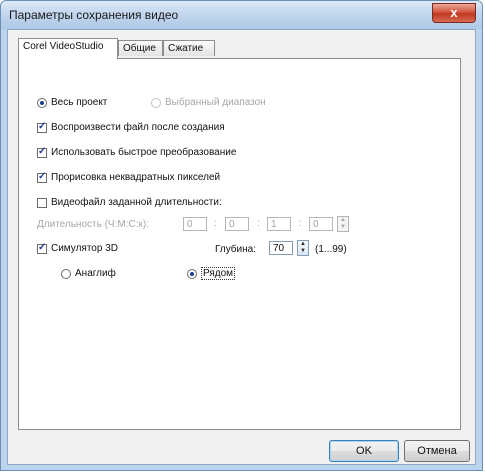 This screenshot has width=485, height=473. Describe the element at coordinates (235, 249) in the screenshot. I see `depth-label: Глубина:` at that location.